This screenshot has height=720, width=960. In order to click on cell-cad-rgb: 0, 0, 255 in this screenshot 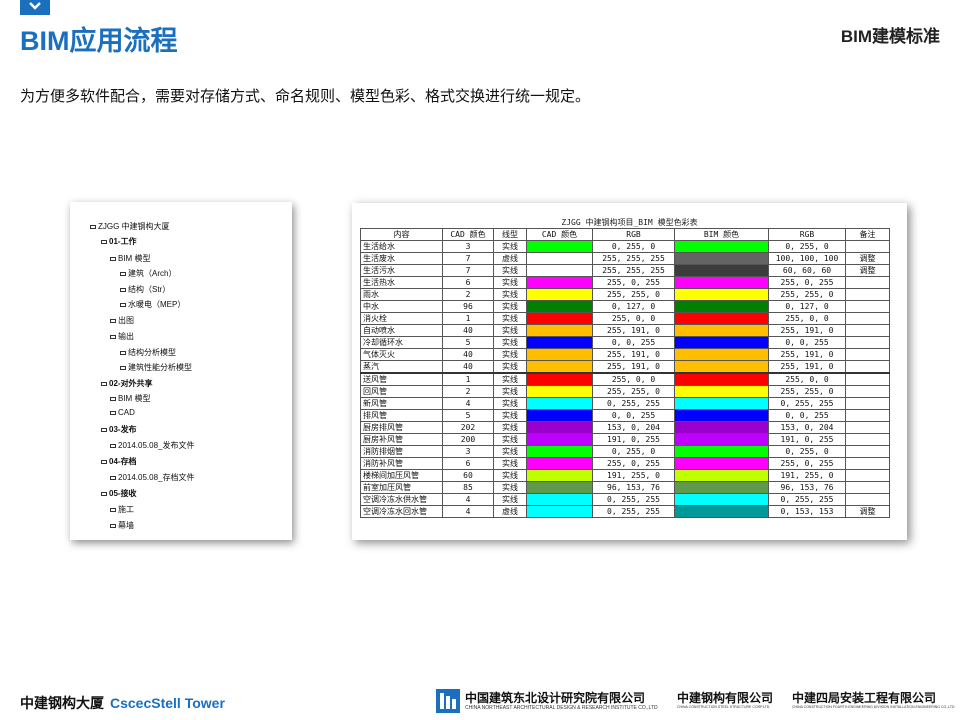, I will do `click(633, 342)`.